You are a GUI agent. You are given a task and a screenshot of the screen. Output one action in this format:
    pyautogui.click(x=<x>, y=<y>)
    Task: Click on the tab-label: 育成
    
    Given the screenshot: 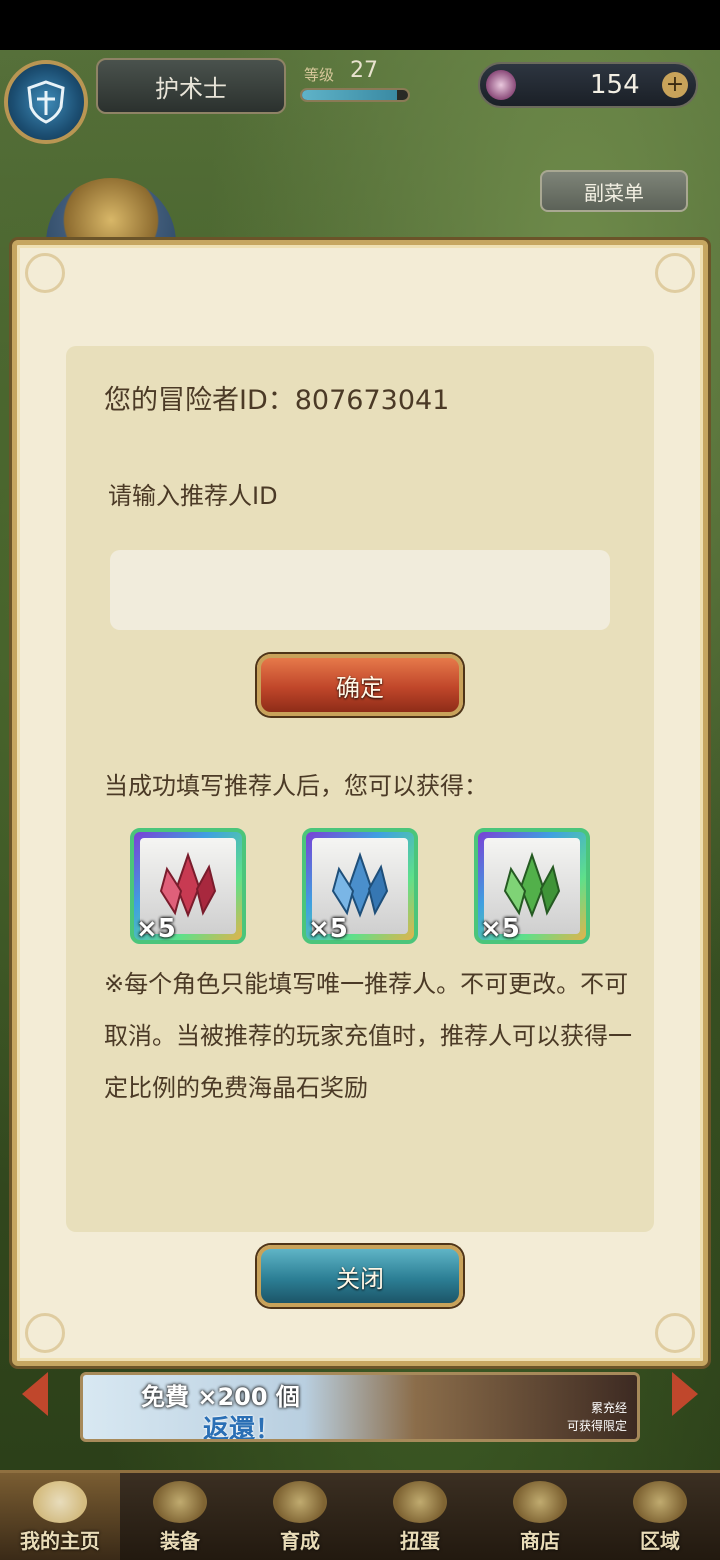 What is the action you would take?
    pyautogui.click(x=300, y=1541)
    